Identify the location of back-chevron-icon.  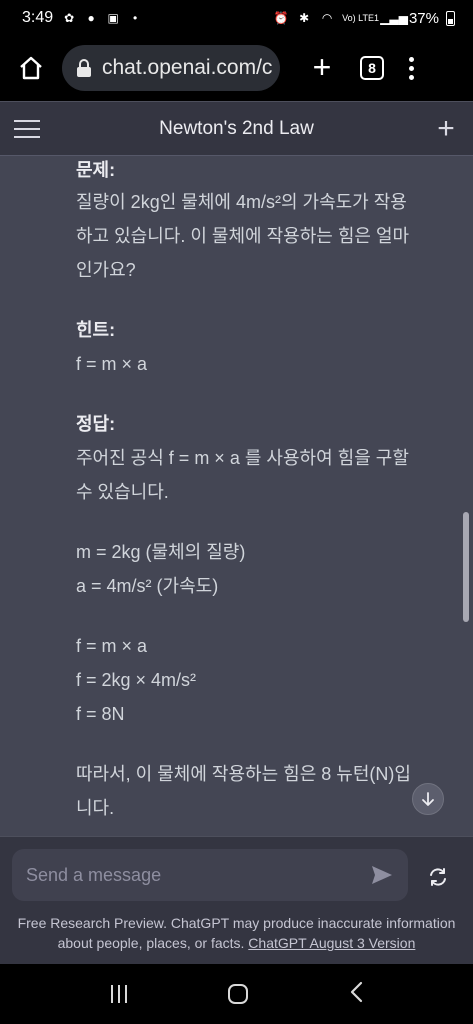
(356, 991).